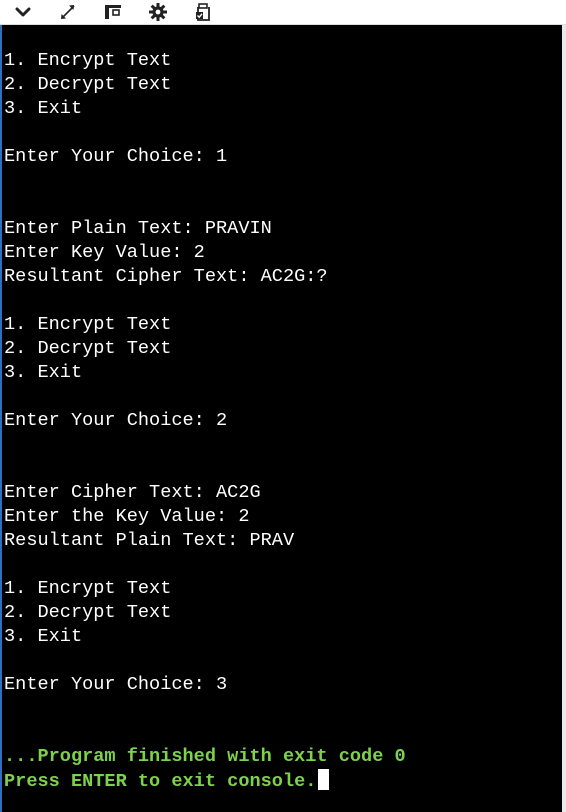 The image size is (566, 812). I want to click on clipboard-icon, so click(203, 12).